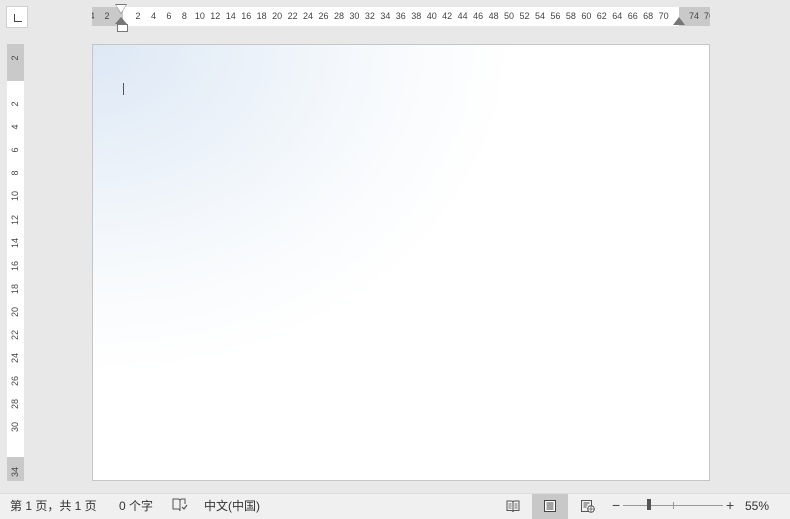 Image resolution: width=790 pixels, height=519 pixels. I want to click on read-mode-icon, so click(513, 506).